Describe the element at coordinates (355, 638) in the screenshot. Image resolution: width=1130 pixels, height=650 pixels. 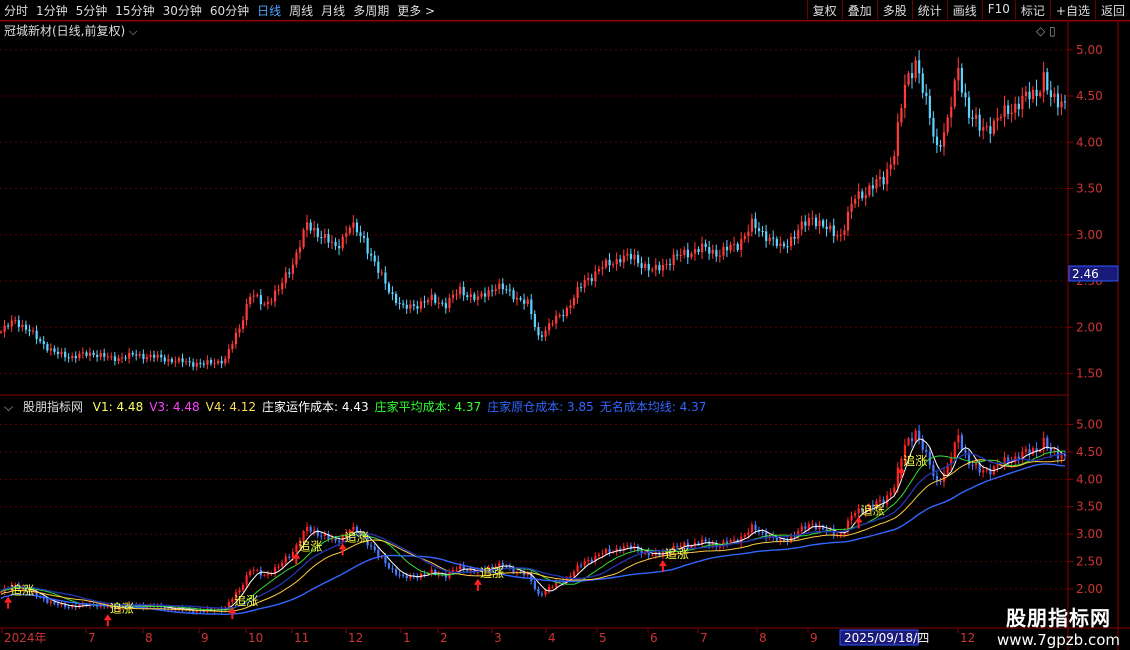
I see `date-label: 12` at that location.